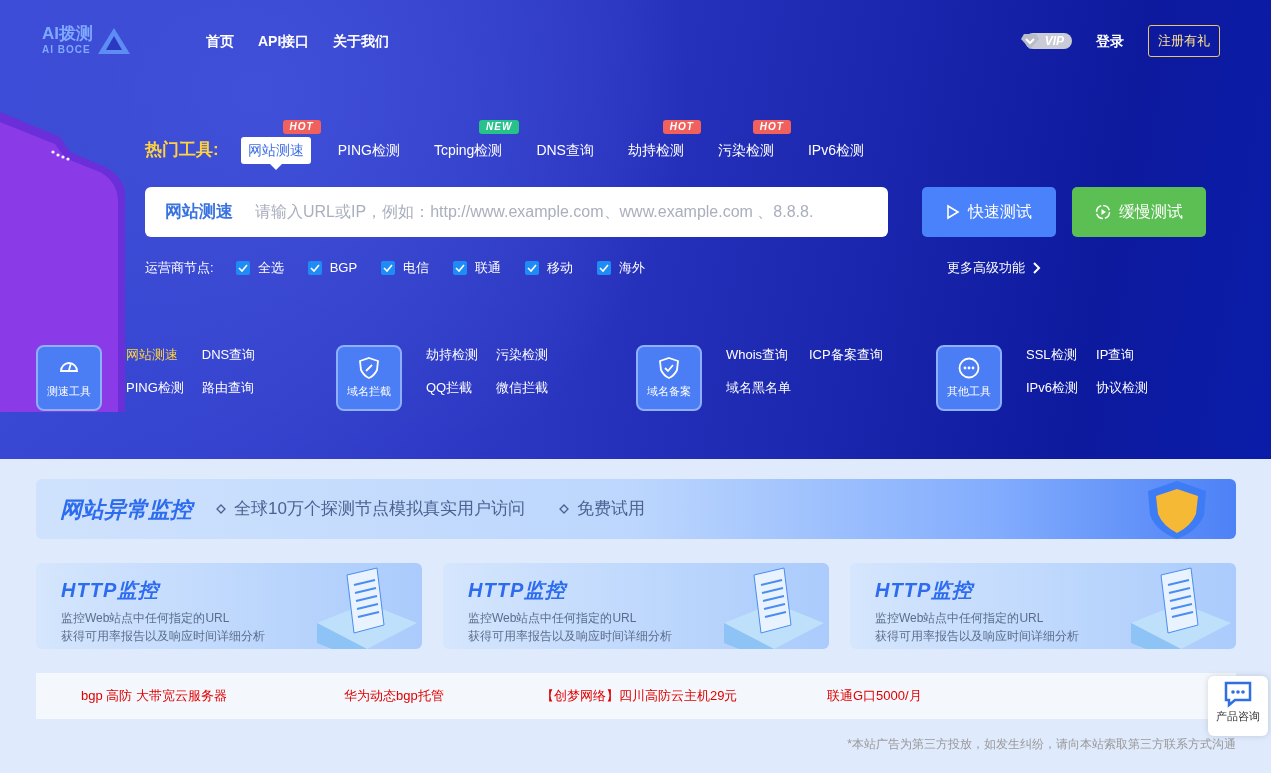  I want to click on play-icon, so click(953, 212).